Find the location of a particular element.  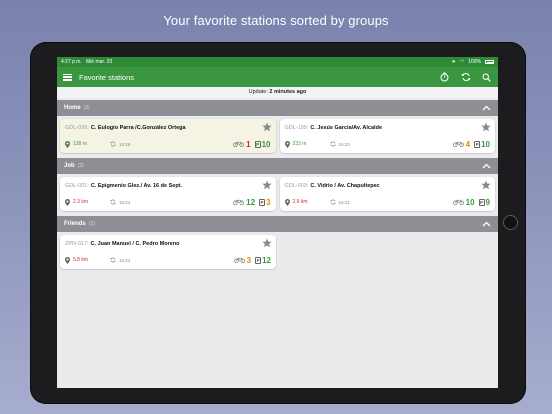

station-code: GDL-099: is located at coordinates (77, 128).